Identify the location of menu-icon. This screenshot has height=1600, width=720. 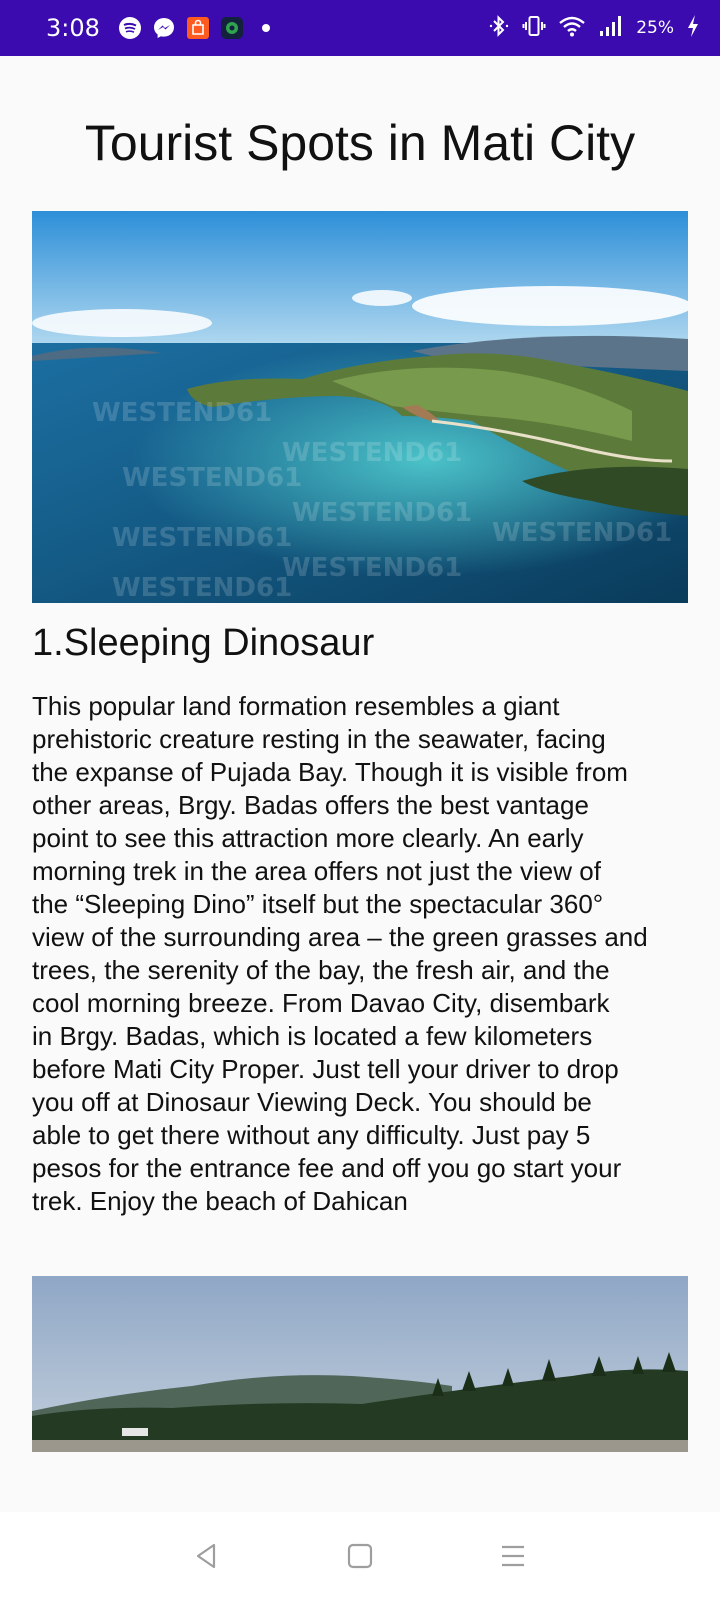
(513, 1556).